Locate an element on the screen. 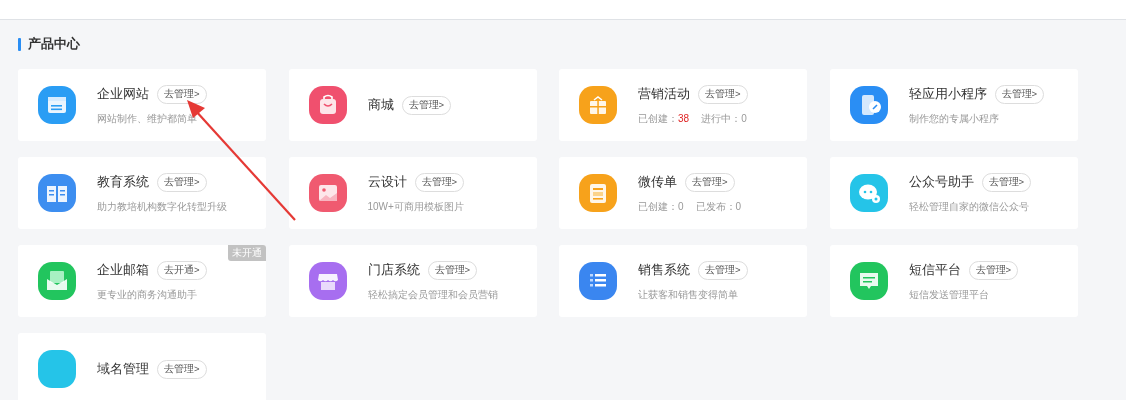 The height and width of the screenshot is (400, 1126). product-card: 域名管理 去管理> is located at coordinates (142, 366).